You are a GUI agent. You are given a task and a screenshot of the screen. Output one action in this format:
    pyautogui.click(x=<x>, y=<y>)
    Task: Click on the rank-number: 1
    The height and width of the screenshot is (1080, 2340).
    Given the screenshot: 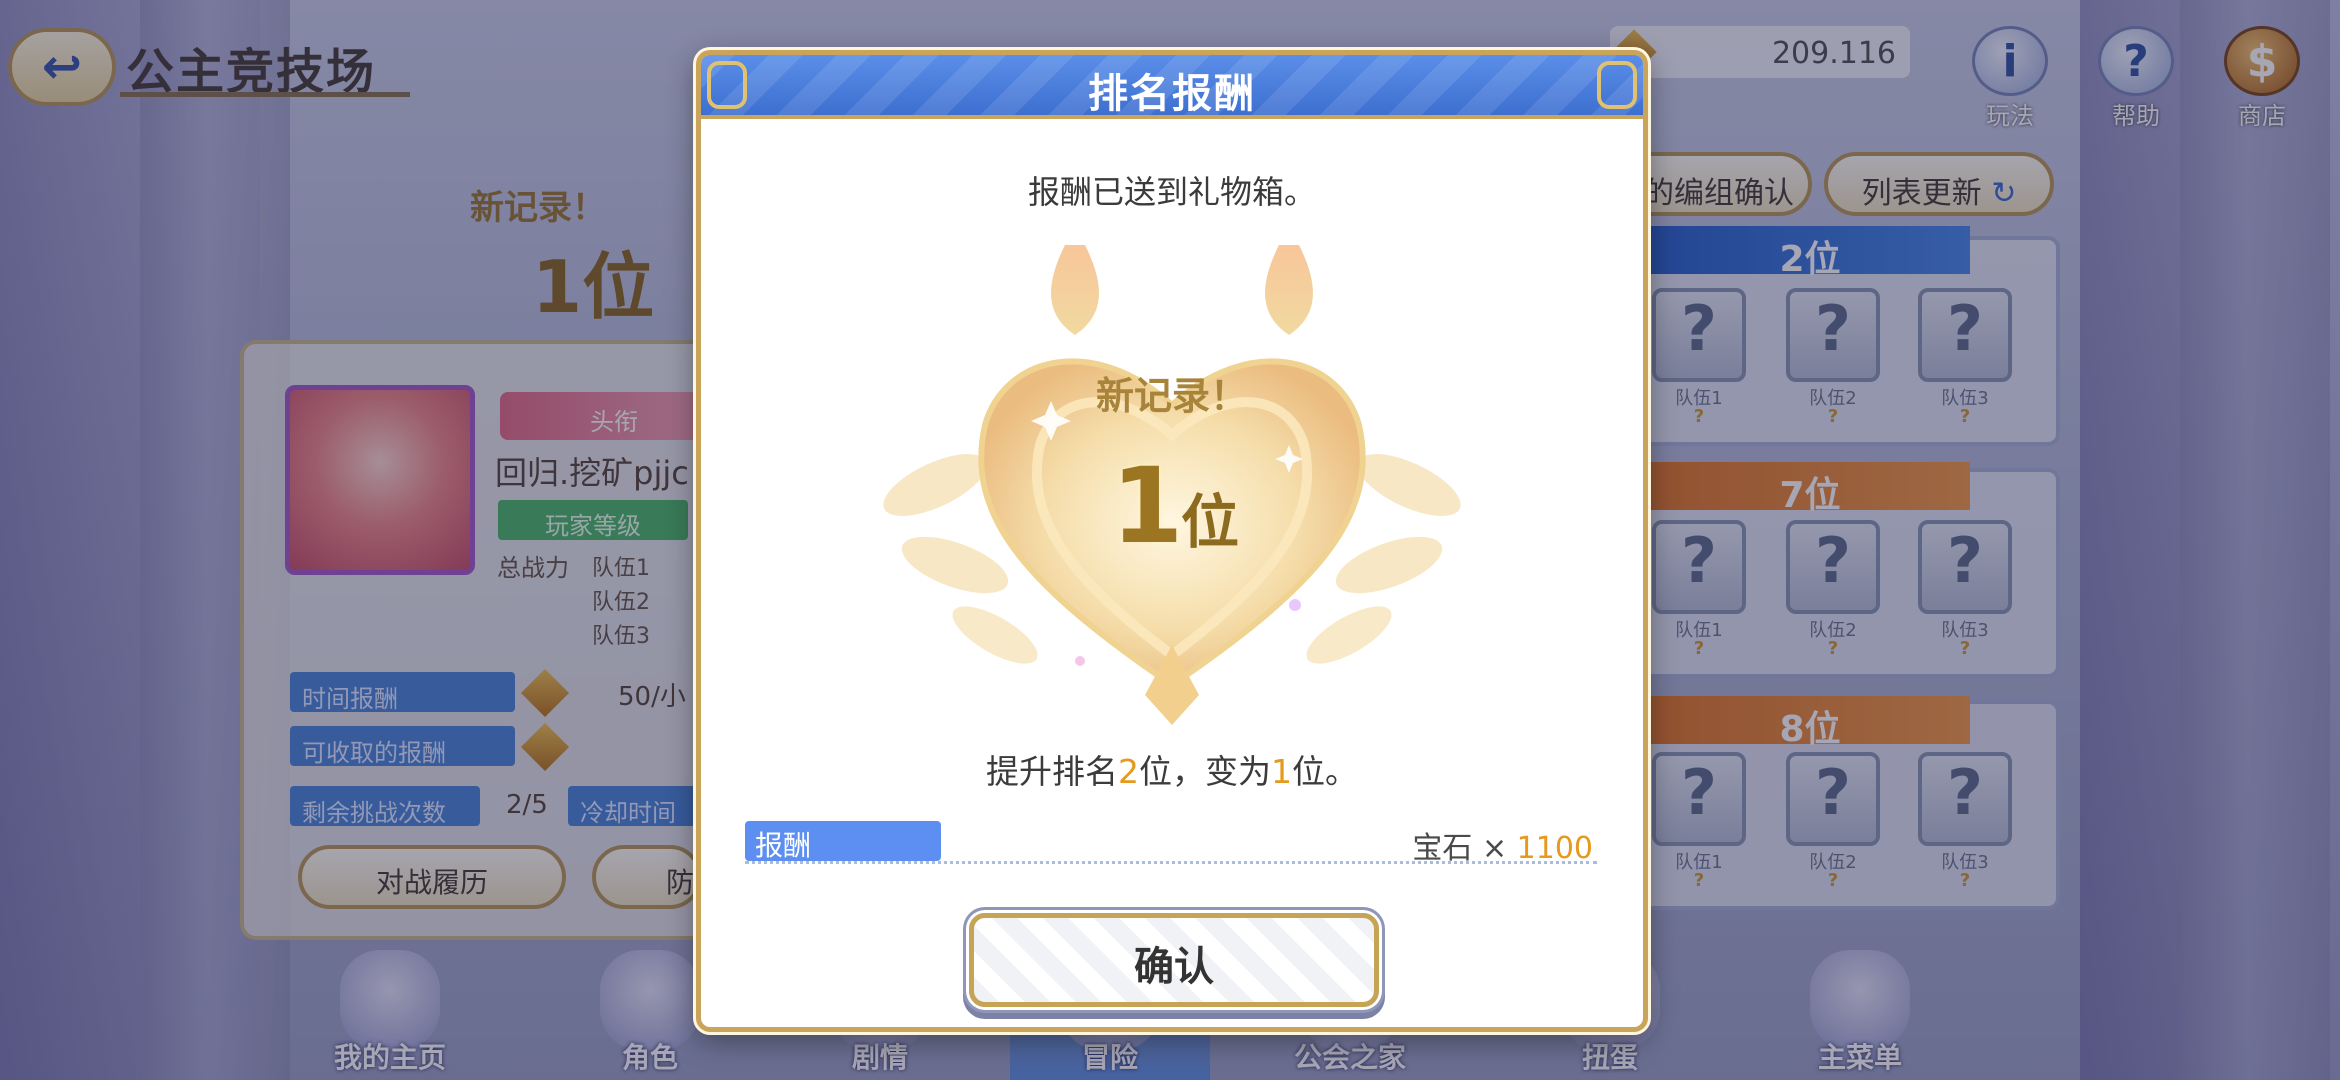 What is the action you would take?
    pyautogui.click(x=1147, y=506)
    